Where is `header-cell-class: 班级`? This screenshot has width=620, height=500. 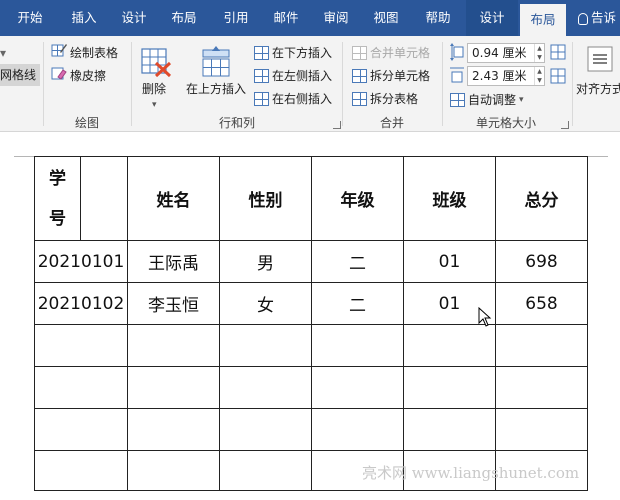
header-cell-class: 班级 is located at coordinates (449, 198).